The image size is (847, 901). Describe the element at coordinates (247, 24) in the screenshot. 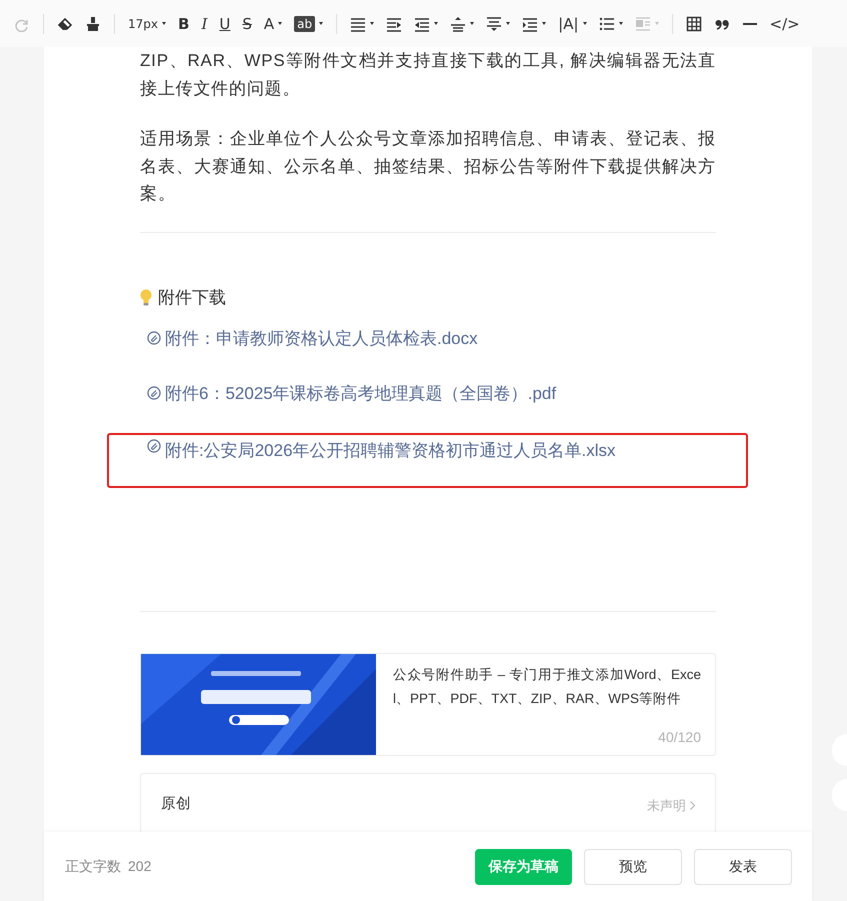

I see `strikethrough-button: S` at that location.